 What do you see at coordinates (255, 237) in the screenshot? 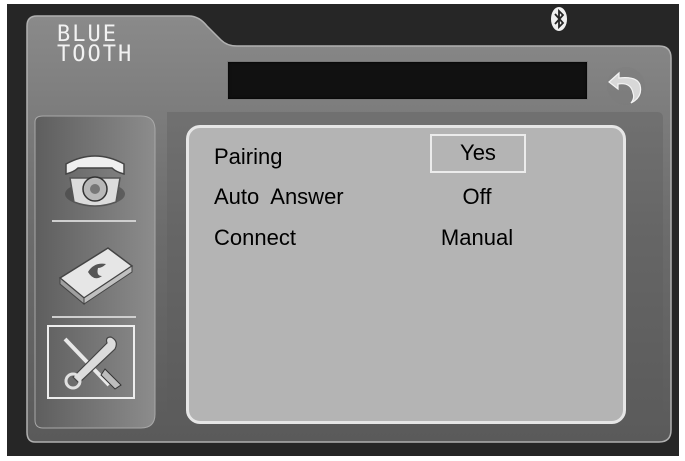
I see `setting-label-connect: Connect` at bounding box center [255, 237].